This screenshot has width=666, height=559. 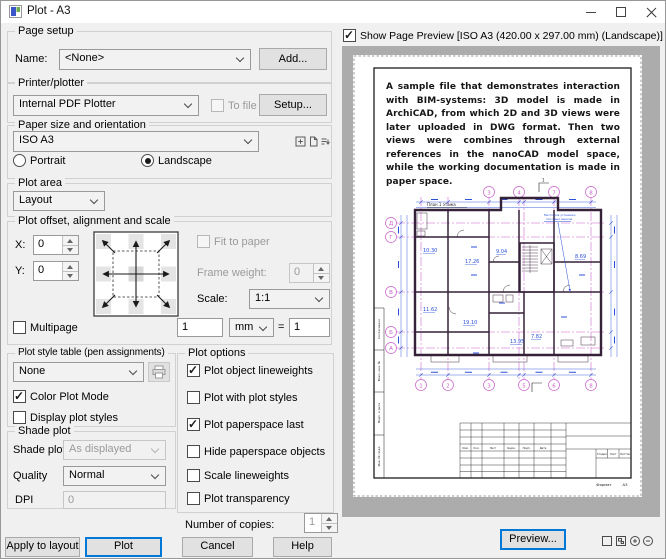 What do you see at coordinates (333, 12) in the screenshot?
I see `window-titlebar: Plot - A3` at bounding box center [333, 12].